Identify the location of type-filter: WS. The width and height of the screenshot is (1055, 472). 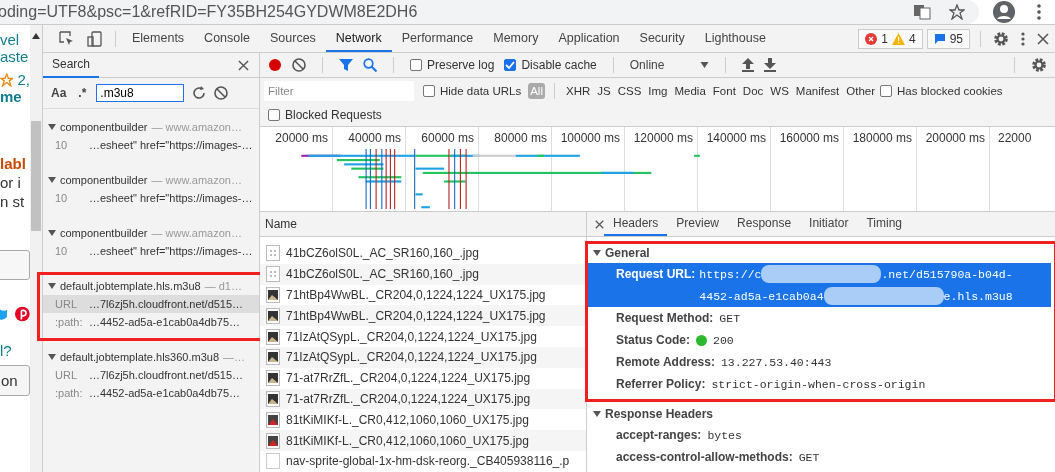
(779, 91).